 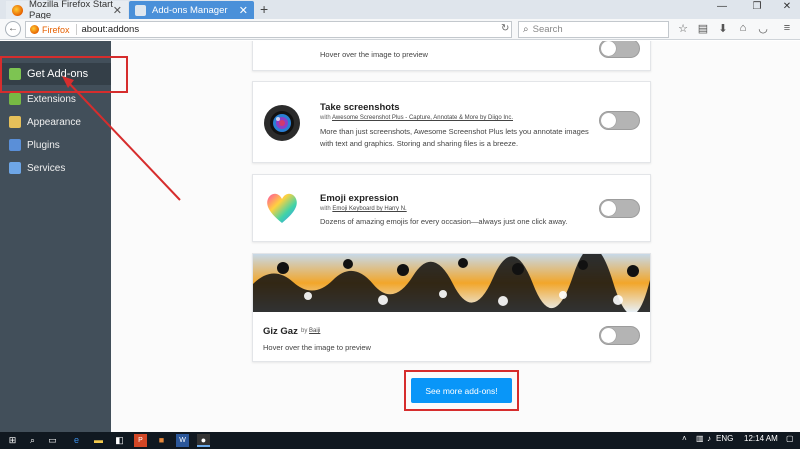 I want to click on sidebar-item-label: Extensions, so click(x=51, y=99).